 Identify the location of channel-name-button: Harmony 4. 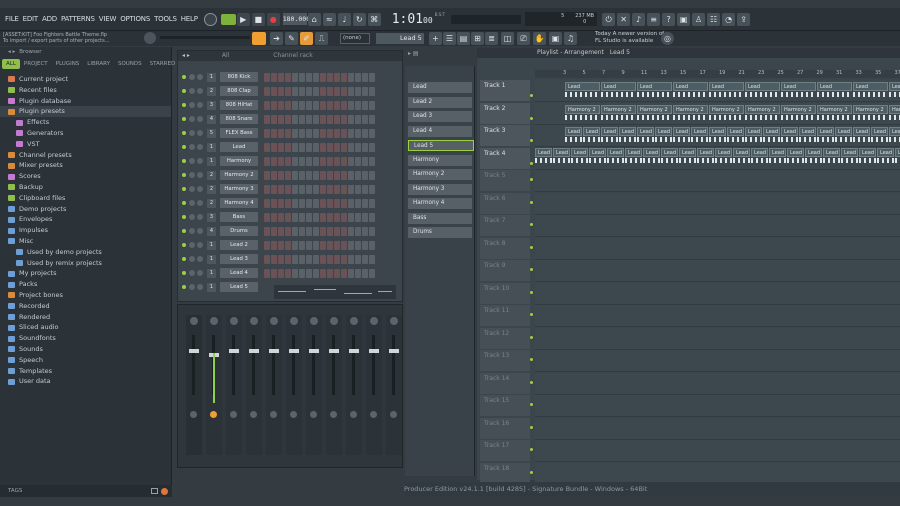
(239, 203).